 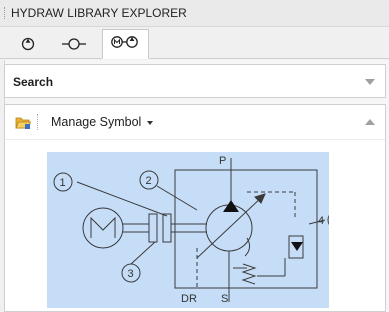 What do you see at coordinates (103, 228) in the screenshot?
I see `motor-circle` at bounding box center [103, 228].